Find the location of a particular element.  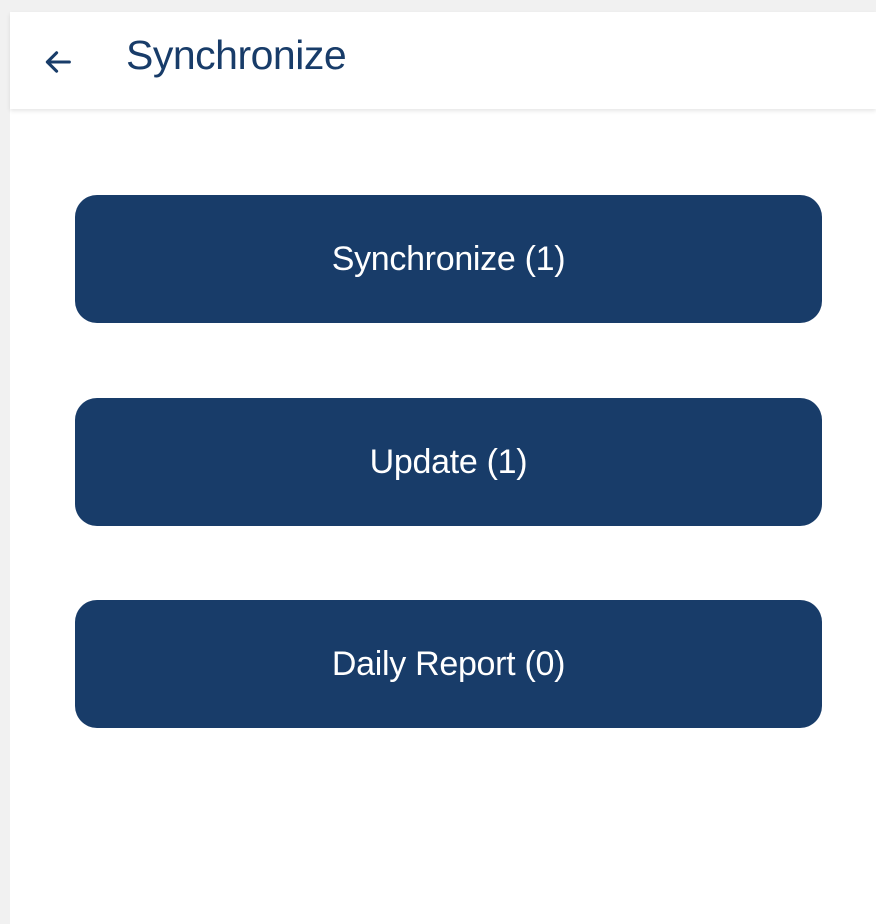

app-bar: Synchronize is located at coordinates (443, 60).